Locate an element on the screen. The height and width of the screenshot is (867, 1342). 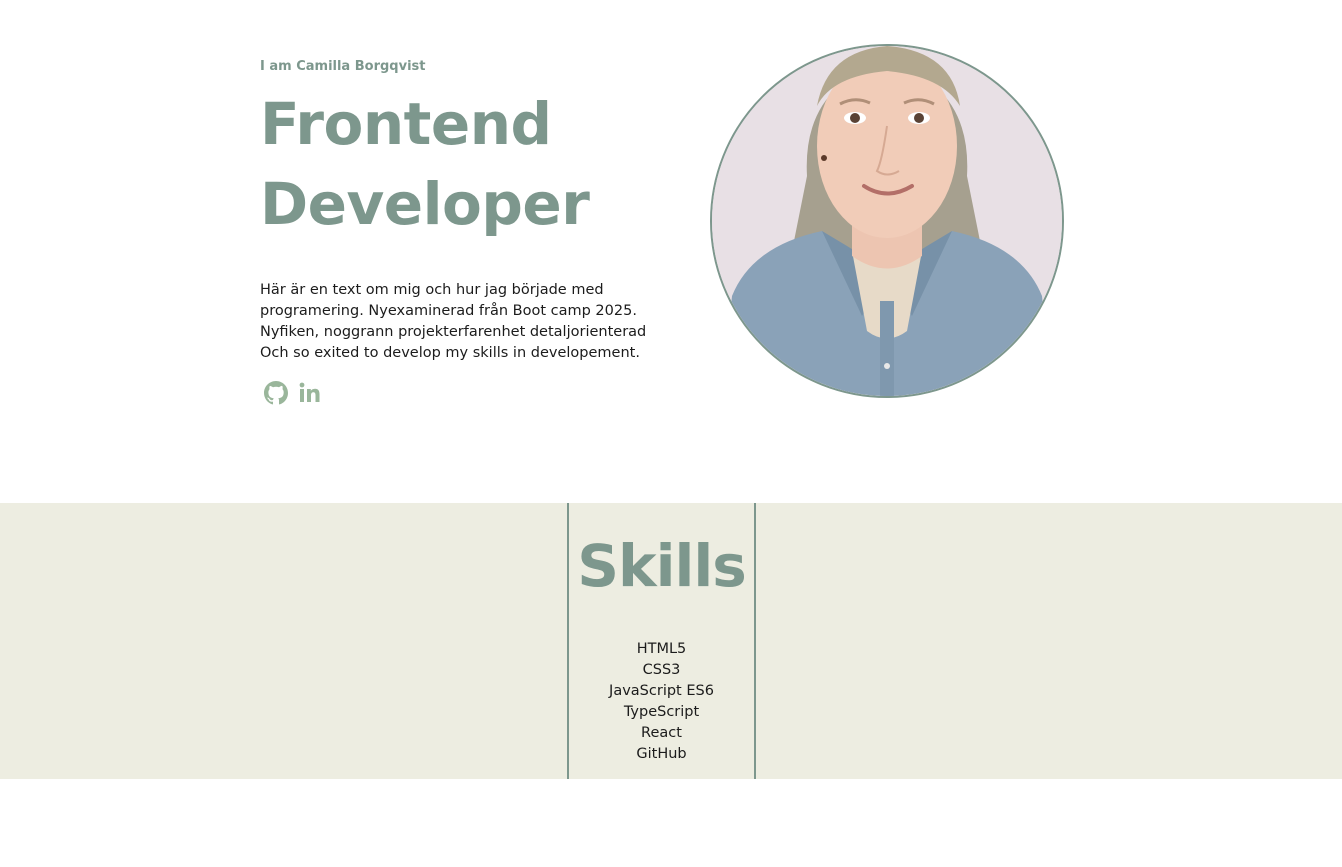
title-line-2: Developer is located at coordinates (425, 204).